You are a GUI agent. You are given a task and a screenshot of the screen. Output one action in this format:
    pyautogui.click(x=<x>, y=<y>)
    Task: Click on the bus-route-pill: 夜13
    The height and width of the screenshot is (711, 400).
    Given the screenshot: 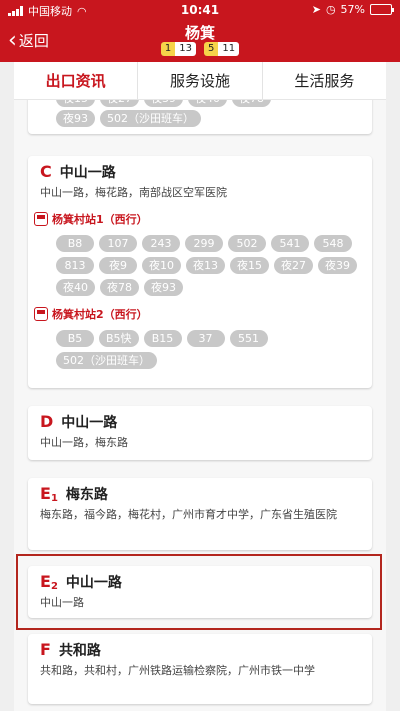 What is the action you would take?
    pyautogui.click(x=205, y=265)
    